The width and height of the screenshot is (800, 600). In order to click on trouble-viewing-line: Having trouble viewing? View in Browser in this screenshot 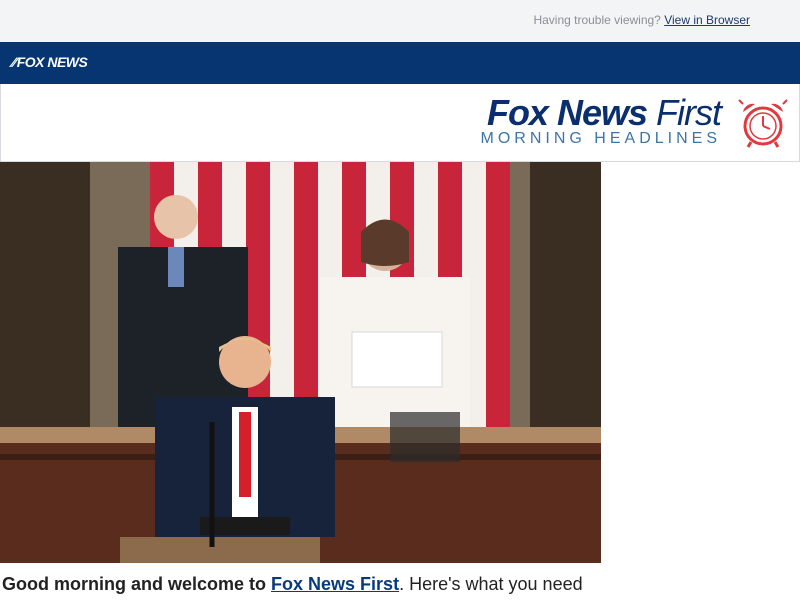, I will do `click(641, 20)`.